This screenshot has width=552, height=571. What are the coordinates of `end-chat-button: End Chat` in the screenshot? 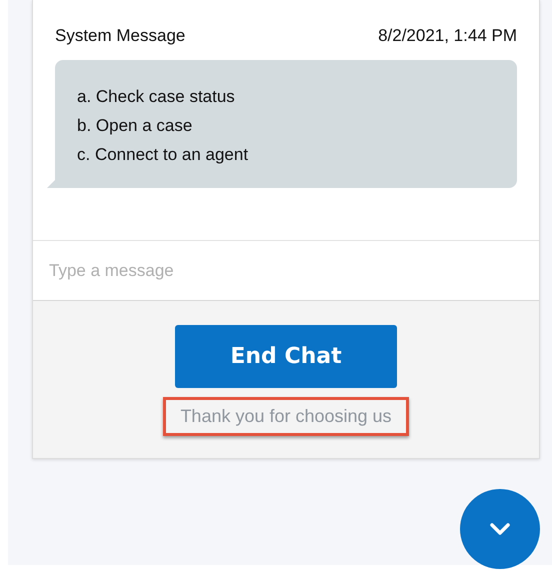 It's located at (286, 356).